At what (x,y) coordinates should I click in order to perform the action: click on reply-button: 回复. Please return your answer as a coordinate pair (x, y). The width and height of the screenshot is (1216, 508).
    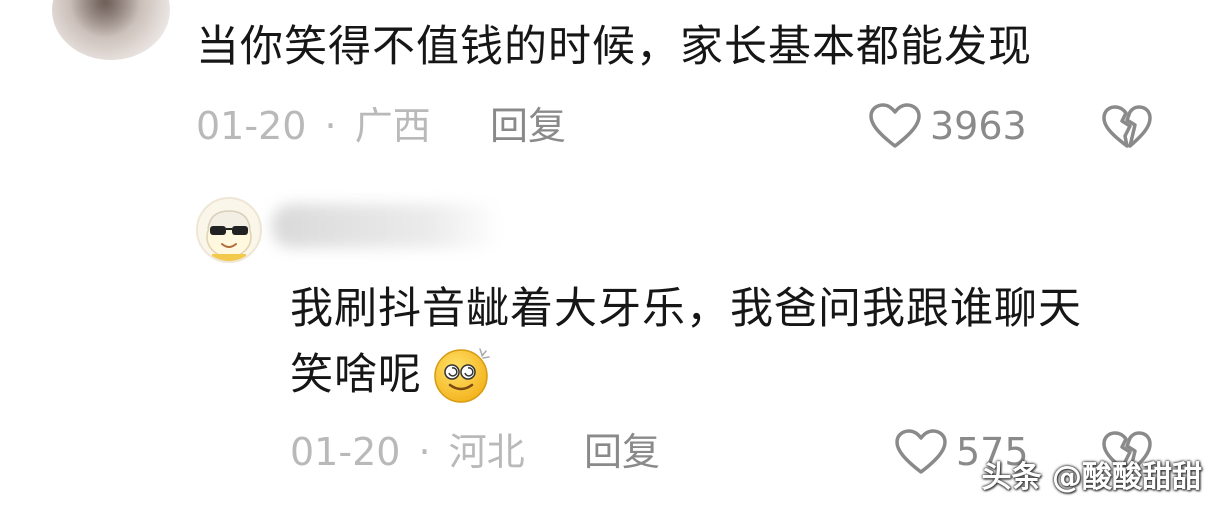
    Looking at the image, I should click on (528, 126).